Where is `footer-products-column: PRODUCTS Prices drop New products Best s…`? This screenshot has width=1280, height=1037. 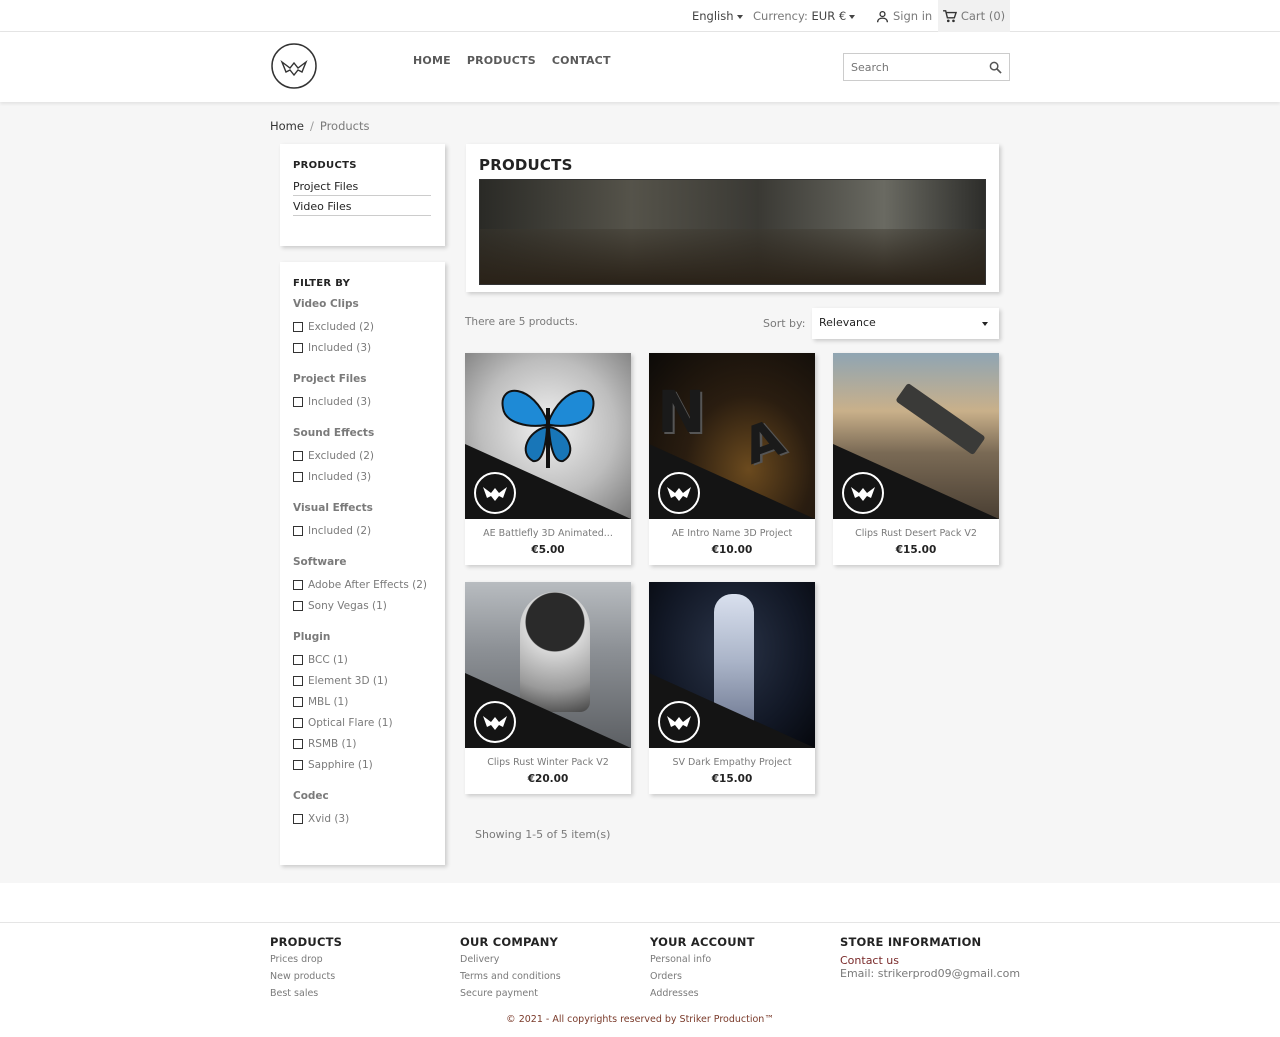 footer-products-column: PRODUCTS Prices drop New products Best s… is located at coordinates (306, 970).